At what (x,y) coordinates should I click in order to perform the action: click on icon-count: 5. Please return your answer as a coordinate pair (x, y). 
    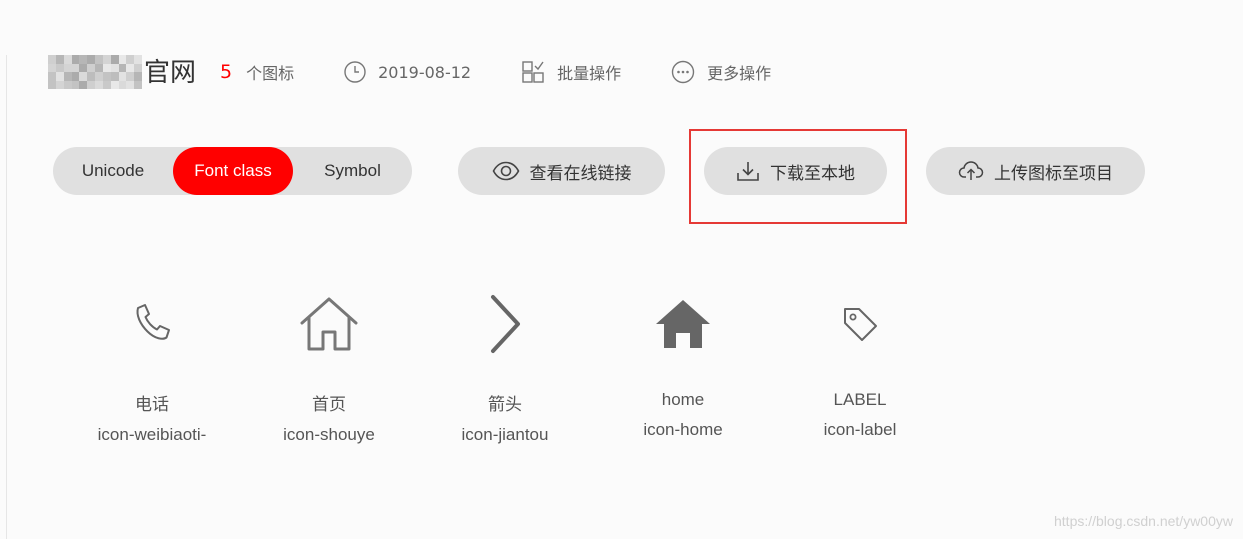
    Looking at the image, I should click on (226, 72).